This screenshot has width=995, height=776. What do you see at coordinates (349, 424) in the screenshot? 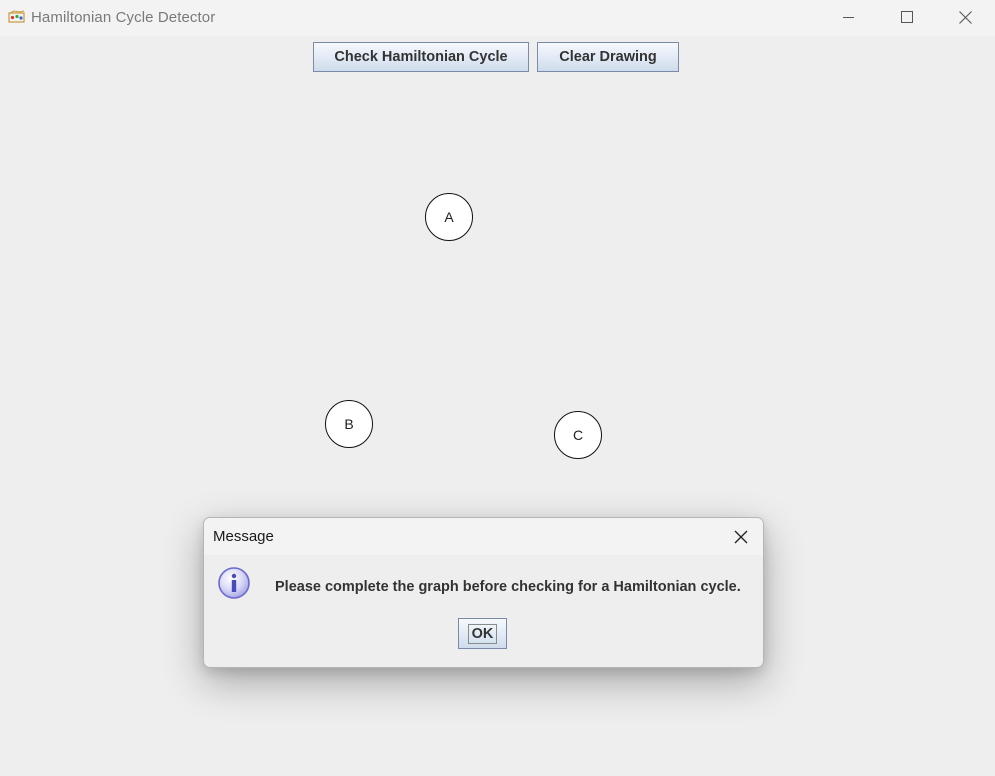
I see `graph-node: B` at bounding box center [349, 424].